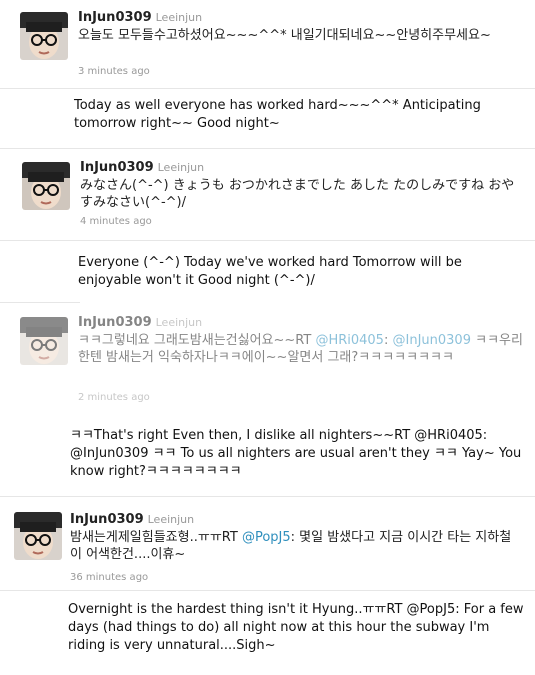  Describe the element at coordinates (114, 397) in the screenshot. I see `timestamp: 2 minutes ago` at that location.